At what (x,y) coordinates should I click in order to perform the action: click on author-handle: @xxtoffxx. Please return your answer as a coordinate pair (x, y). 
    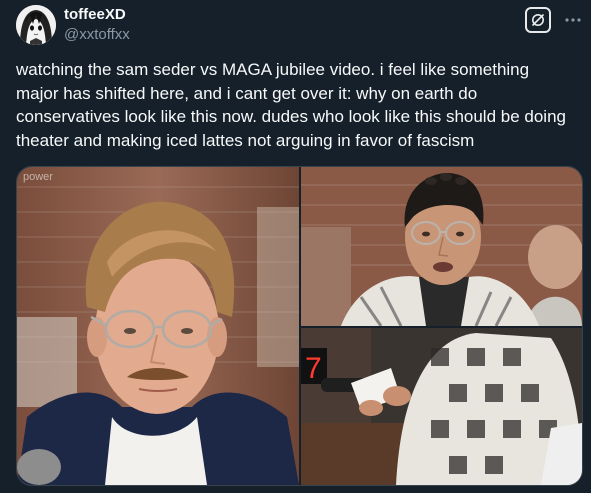
    Looking at the image, I should click on (97, 35).